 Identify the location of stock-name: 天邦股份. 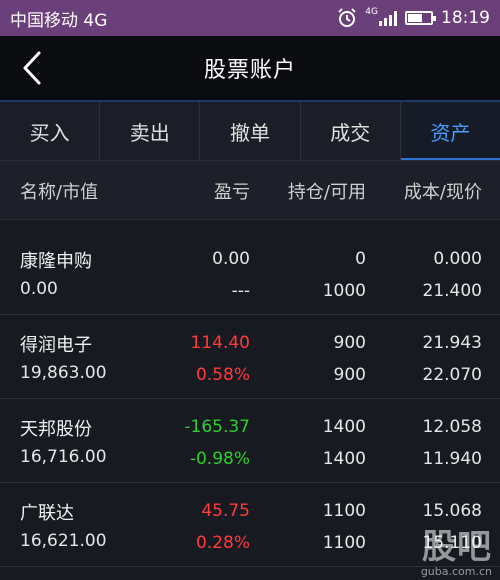
(56, 429).